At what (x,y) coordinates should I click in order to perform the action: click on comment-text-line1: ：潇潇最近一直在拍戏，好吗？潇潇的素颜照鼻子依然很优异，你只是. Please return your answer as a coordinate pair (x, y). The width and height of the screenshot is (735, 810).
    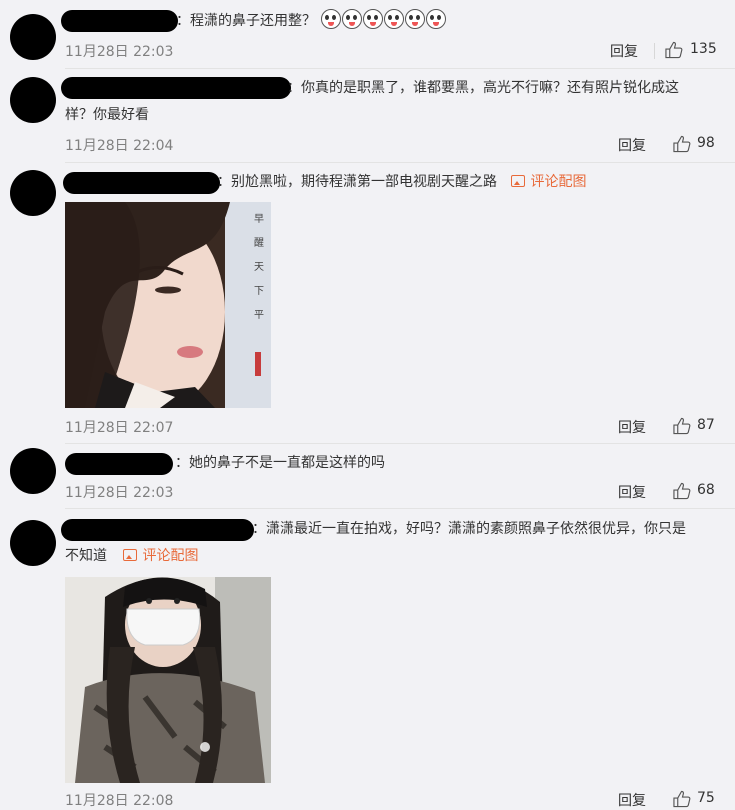
    Looking at the image, I should click on (469, 529).